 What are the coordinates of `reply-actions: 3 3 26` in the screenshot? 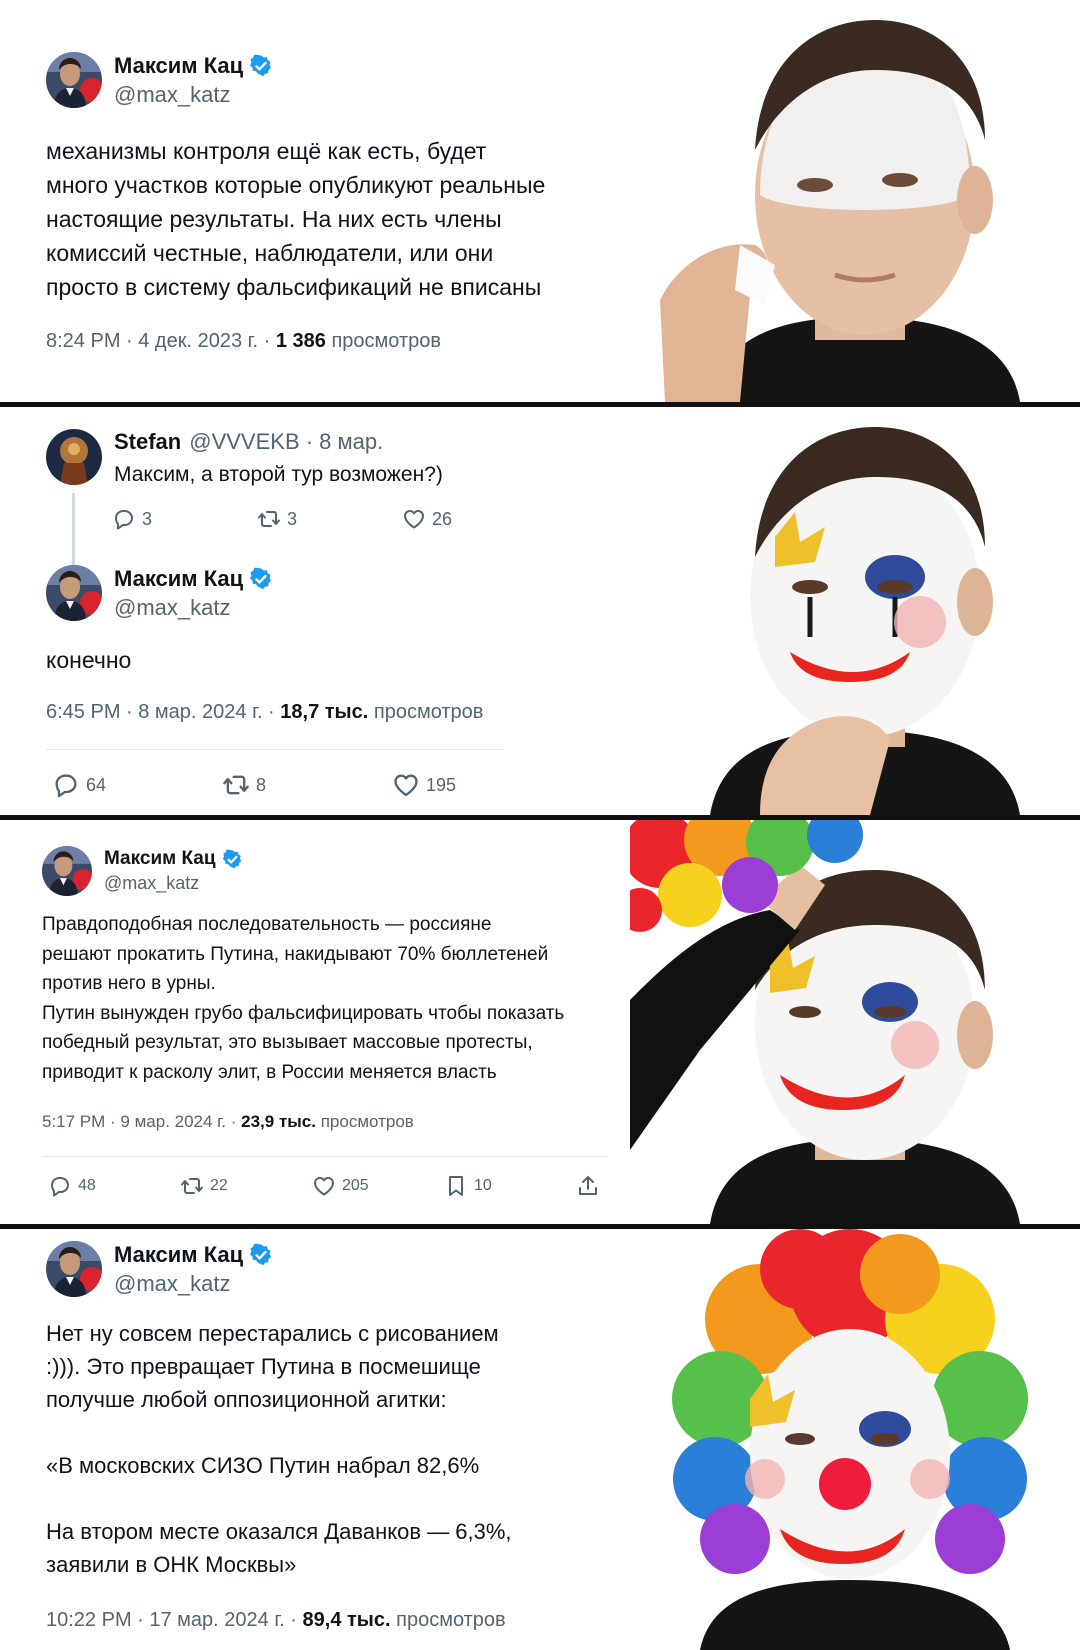 It's located at (282, 519).